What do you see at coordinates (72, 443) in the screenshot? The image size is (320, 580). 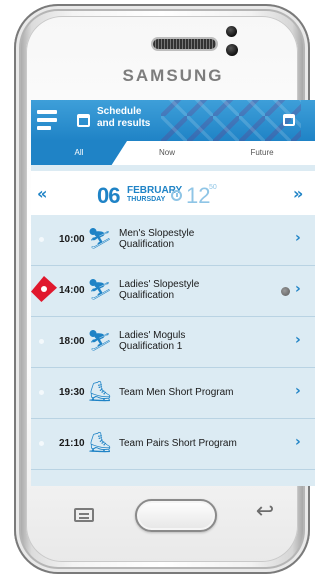 I see `event-time: 21:10` at bounding box center [72, 443].